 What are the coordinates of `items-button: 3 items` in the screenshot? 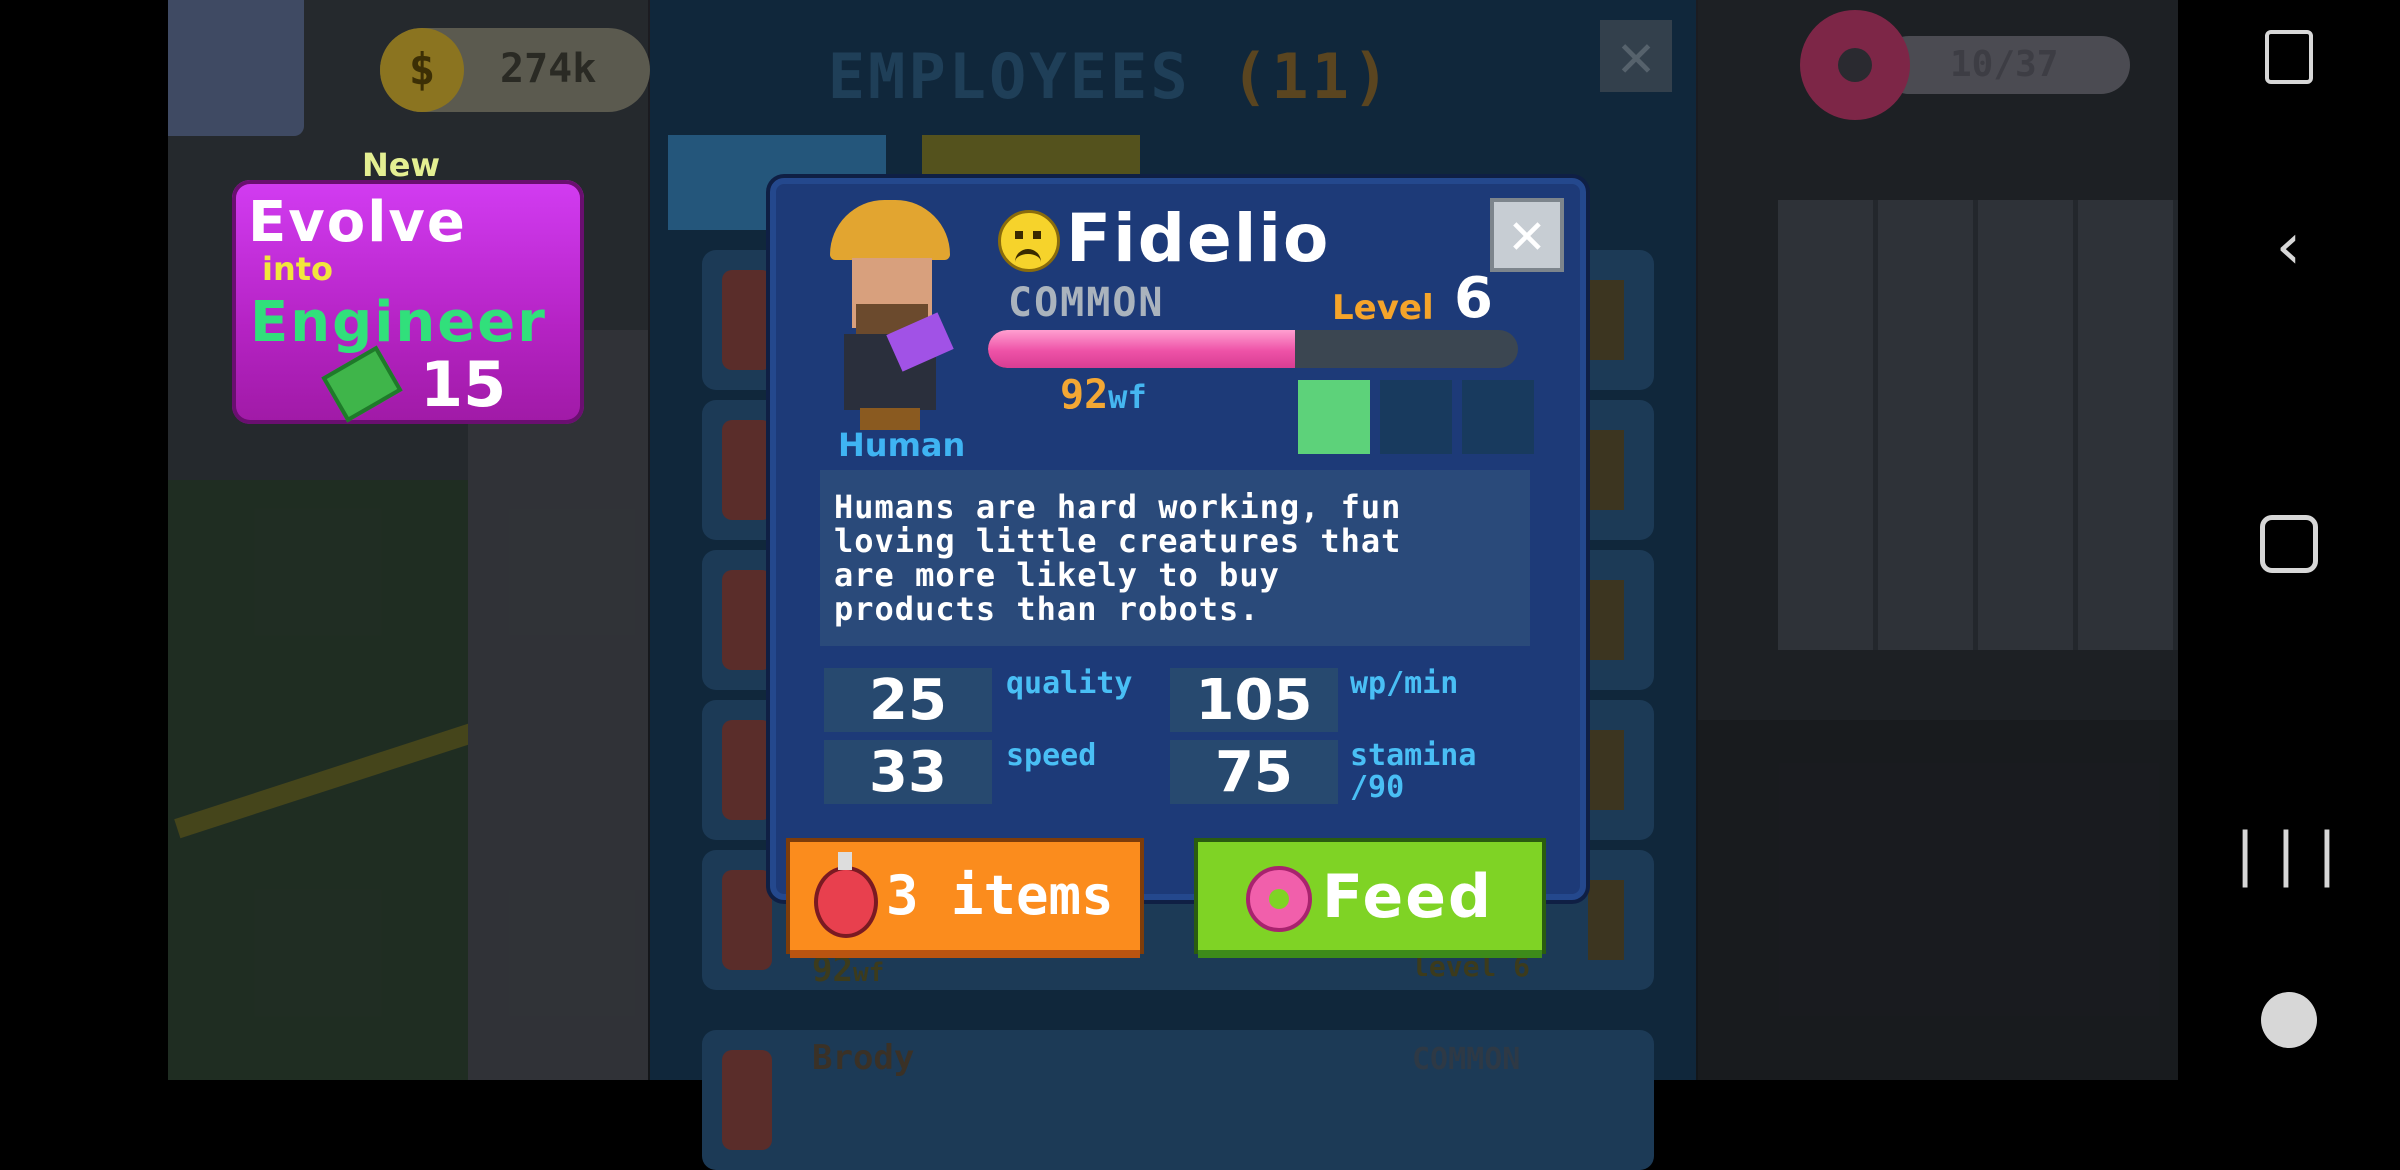 It's located at (965, 896).